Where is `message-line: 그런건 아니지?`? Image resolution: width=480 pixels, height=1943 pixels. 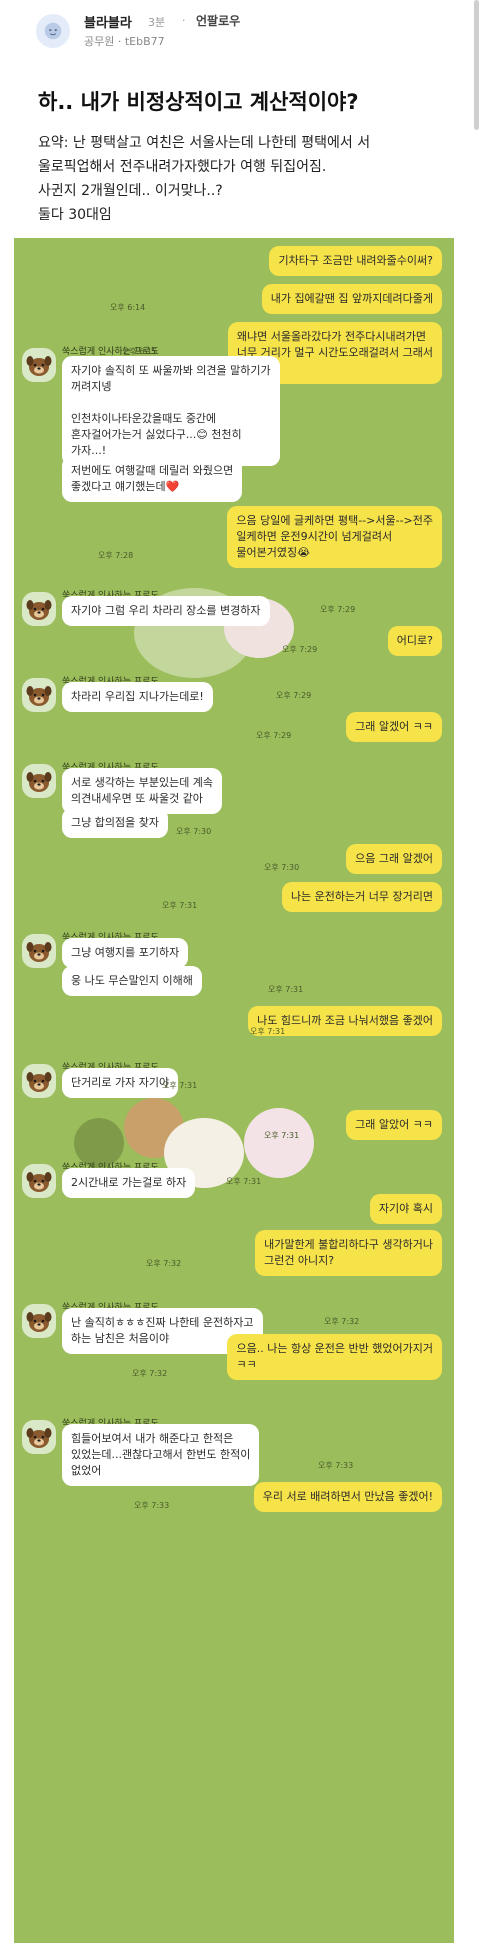
message-line: 그런건 아니지? is located at coordinates (299, 1260).